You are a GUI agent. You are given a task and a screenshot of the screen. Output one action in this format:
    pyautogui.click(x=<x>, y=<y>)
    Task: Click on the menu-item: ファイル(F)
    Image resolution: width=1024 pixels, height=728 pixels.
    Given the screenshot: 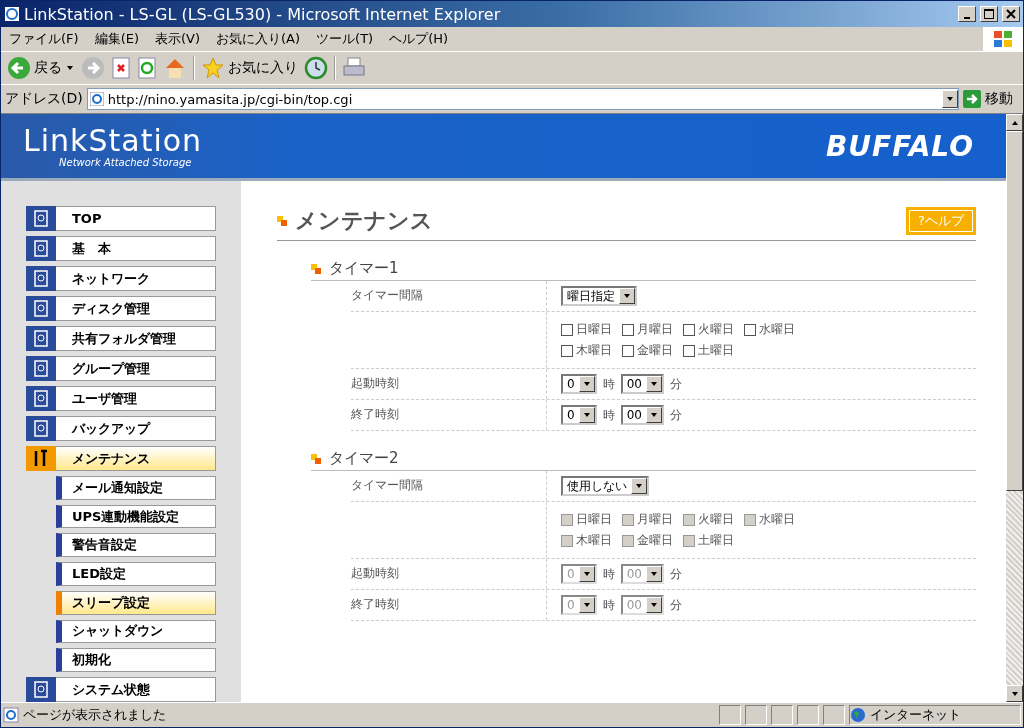 What is the action you would take?
    pyautogui.click(x=44, y=39)
    